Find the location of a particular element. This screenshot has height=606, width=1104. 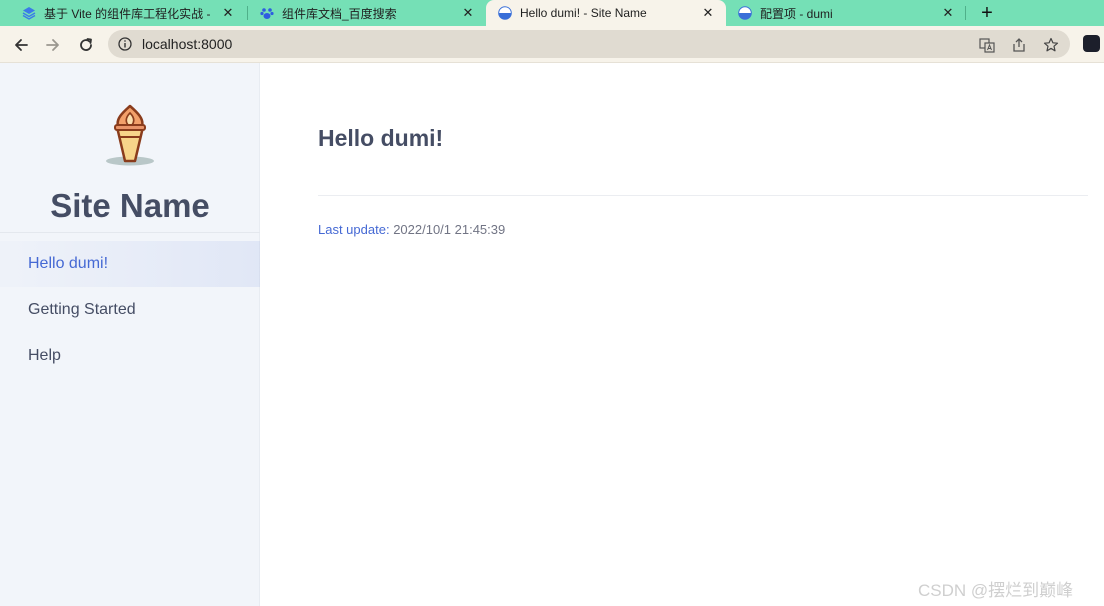

address-bar: localhost:8000 is located at coordinates (589, 44).